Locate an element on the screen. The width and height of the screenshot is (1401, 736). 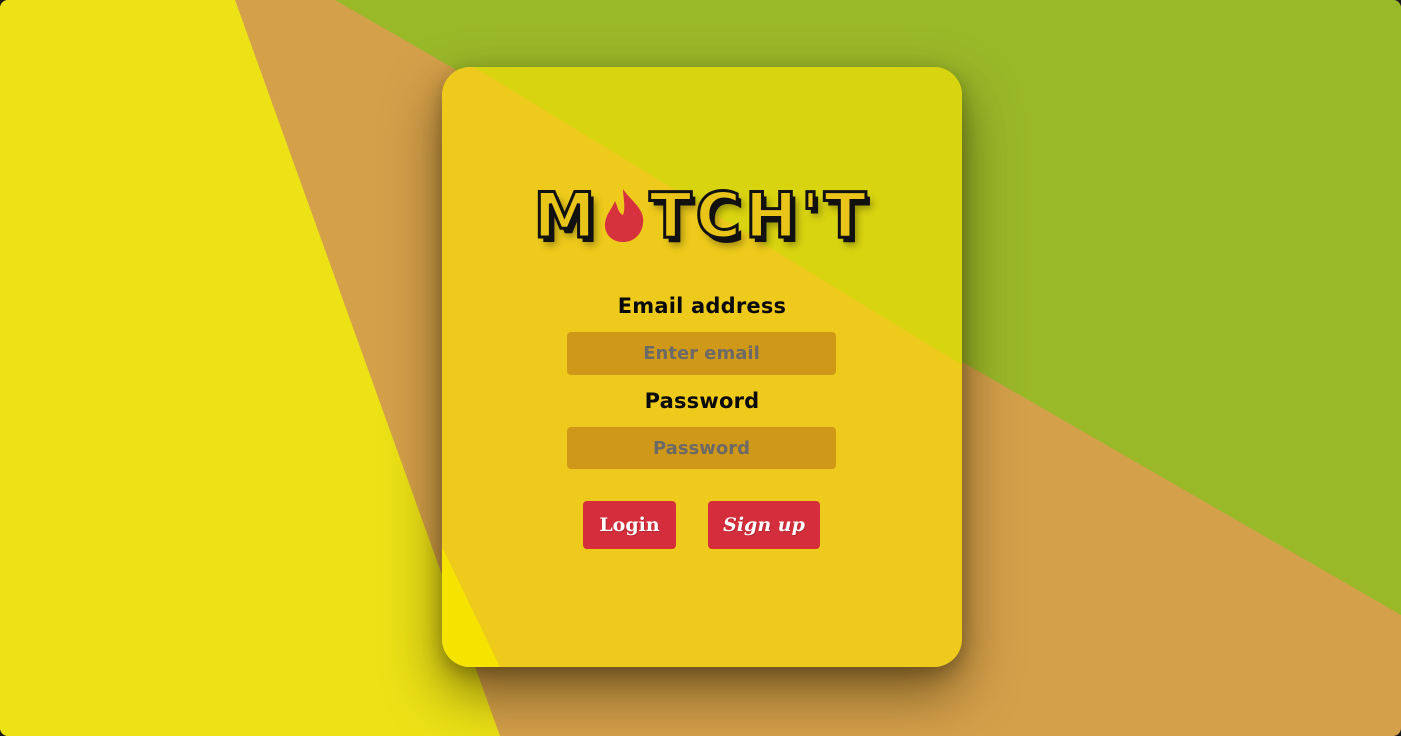
password-field is located at coordinates (701, 448).